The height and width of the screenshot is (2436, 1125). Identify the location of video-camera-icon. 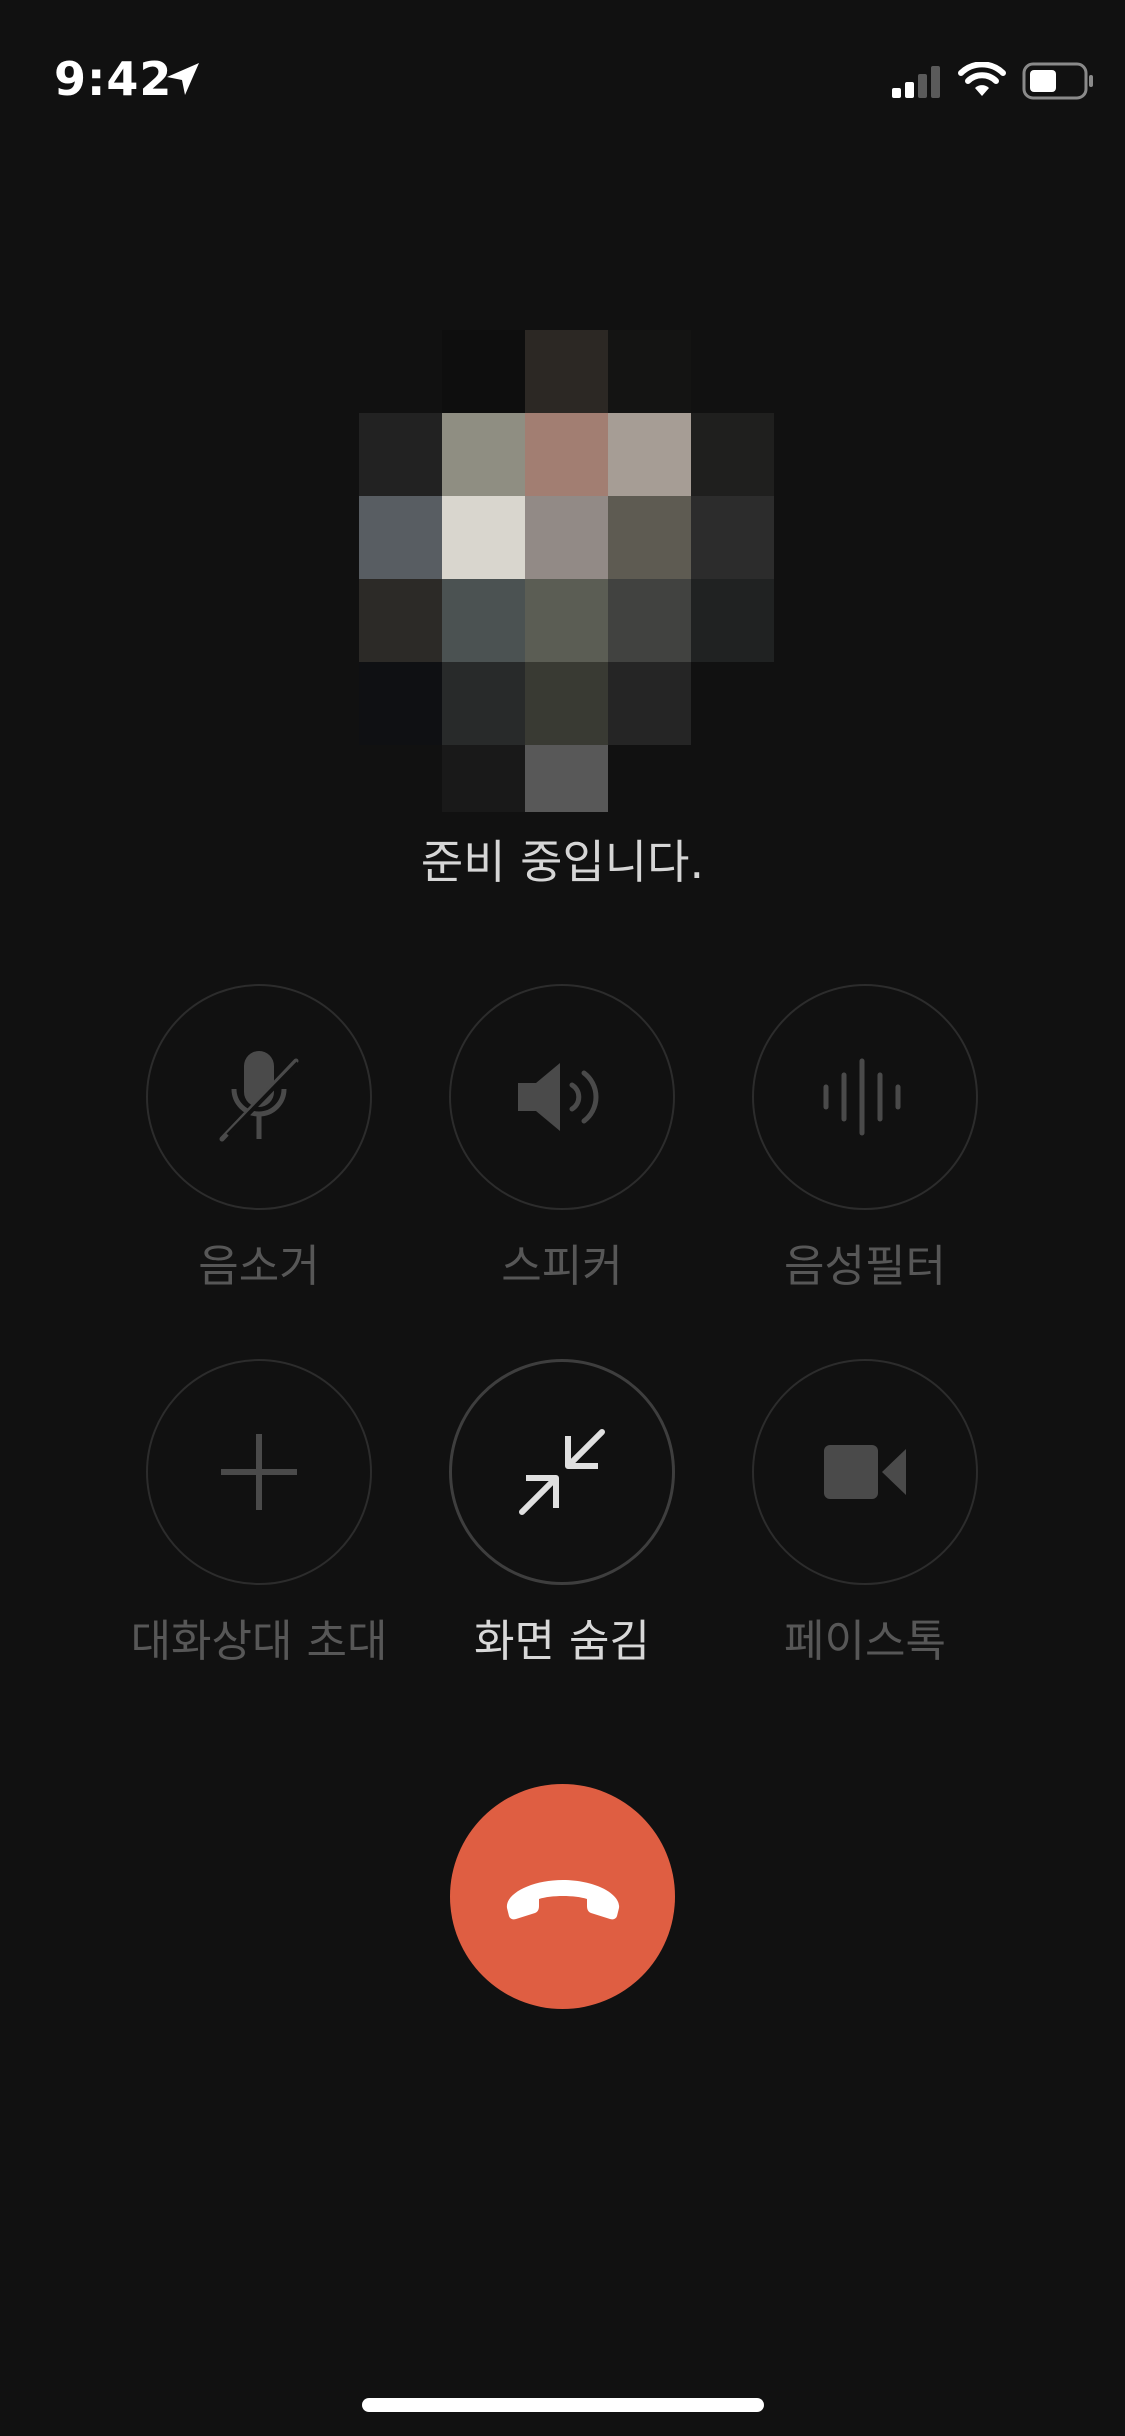
(865, 1472).